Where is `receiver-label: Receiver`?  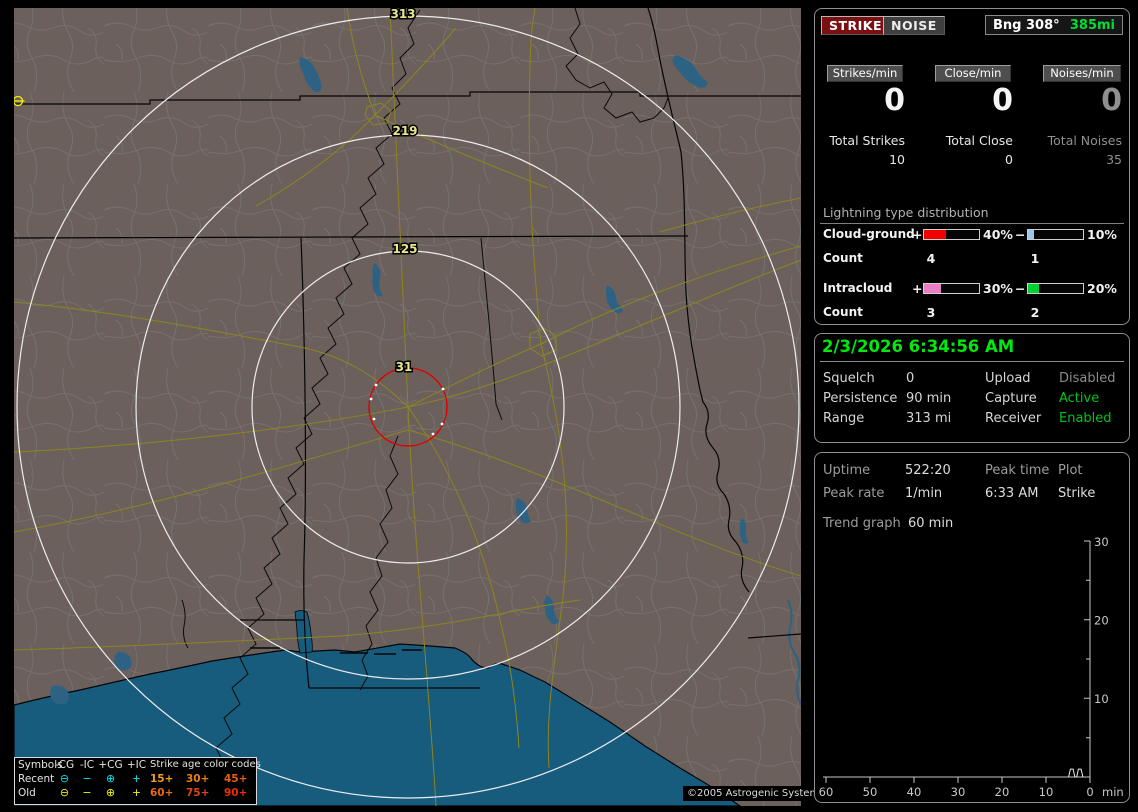
receiver-label: Receiver is located at coordinates (1013, 418).